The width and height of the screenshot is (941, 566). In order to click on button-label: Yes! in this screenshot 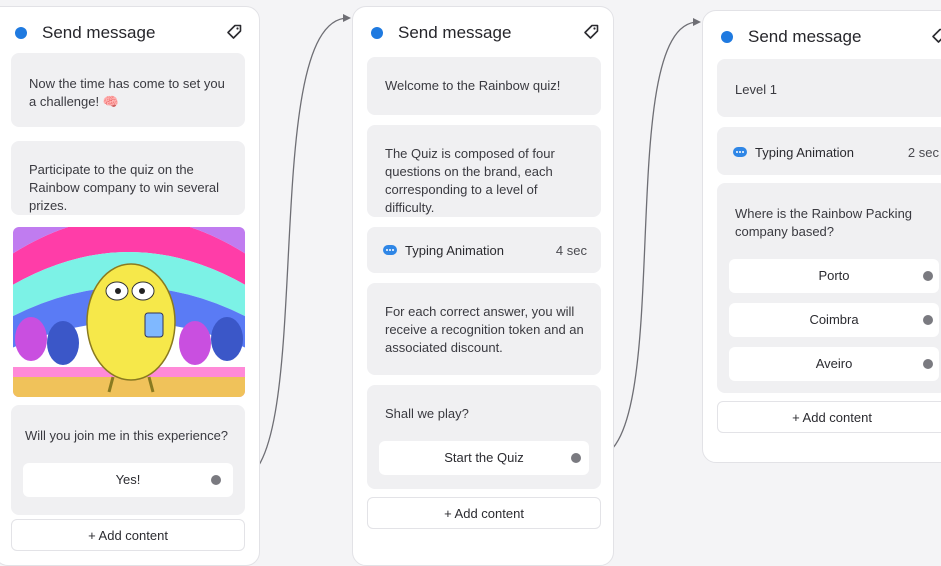, I will do `click(128, 479)`.